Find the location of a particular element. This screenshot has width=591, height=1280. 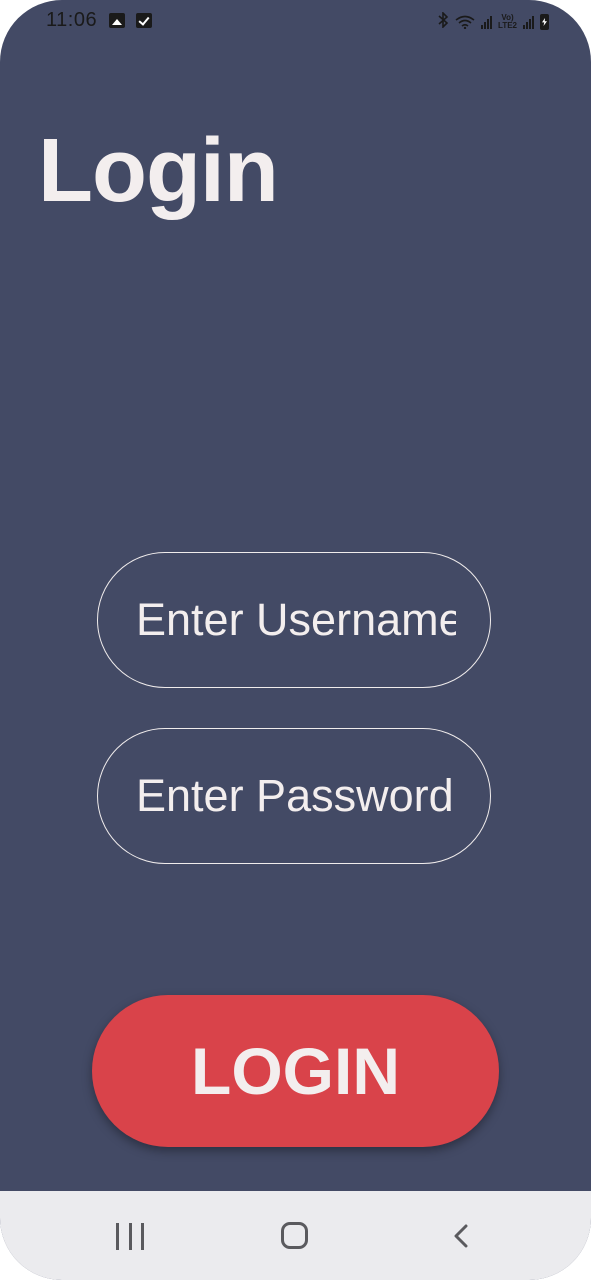

lte2-label: LTE2 is located at coordinates (507, 25).